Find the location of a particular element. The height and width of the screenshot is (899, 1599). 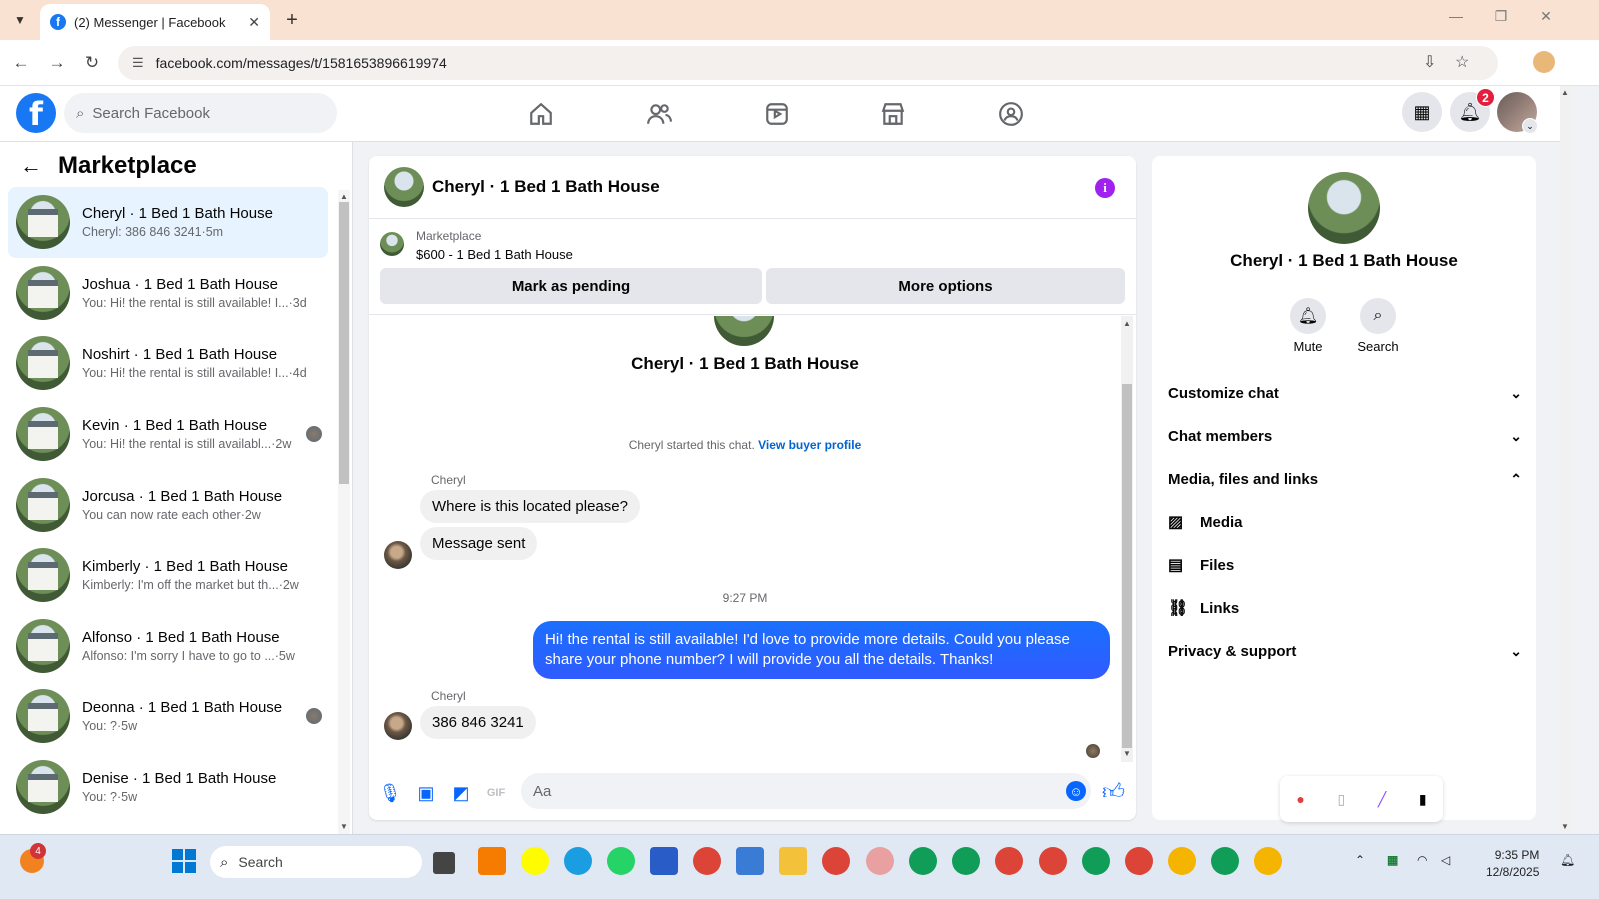

chat-avatar is located at coordinates (404, 187).